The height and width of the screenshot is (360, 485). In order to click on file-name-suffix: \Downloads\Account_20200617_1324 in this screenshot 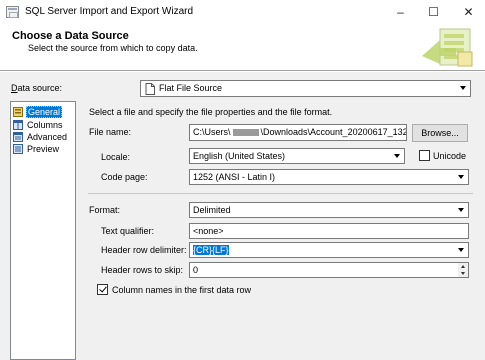, I will do `click(333, 132)`.